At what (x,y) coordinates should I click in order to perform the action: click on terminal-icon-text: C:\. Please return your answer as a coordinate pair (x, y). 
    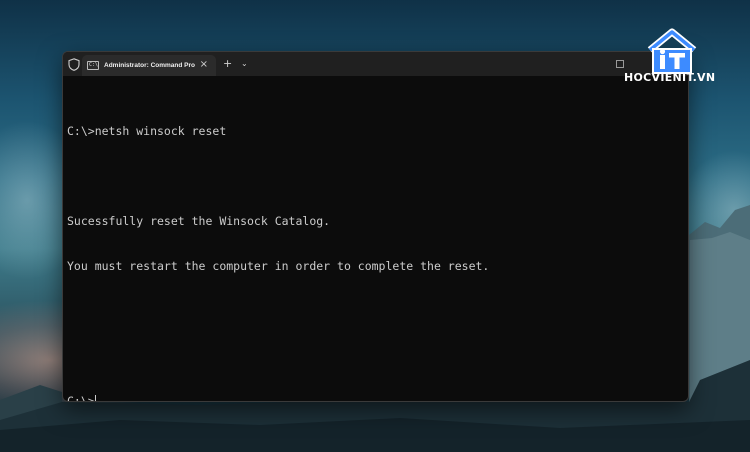
    Looking at the image, I should click on (94, 65).